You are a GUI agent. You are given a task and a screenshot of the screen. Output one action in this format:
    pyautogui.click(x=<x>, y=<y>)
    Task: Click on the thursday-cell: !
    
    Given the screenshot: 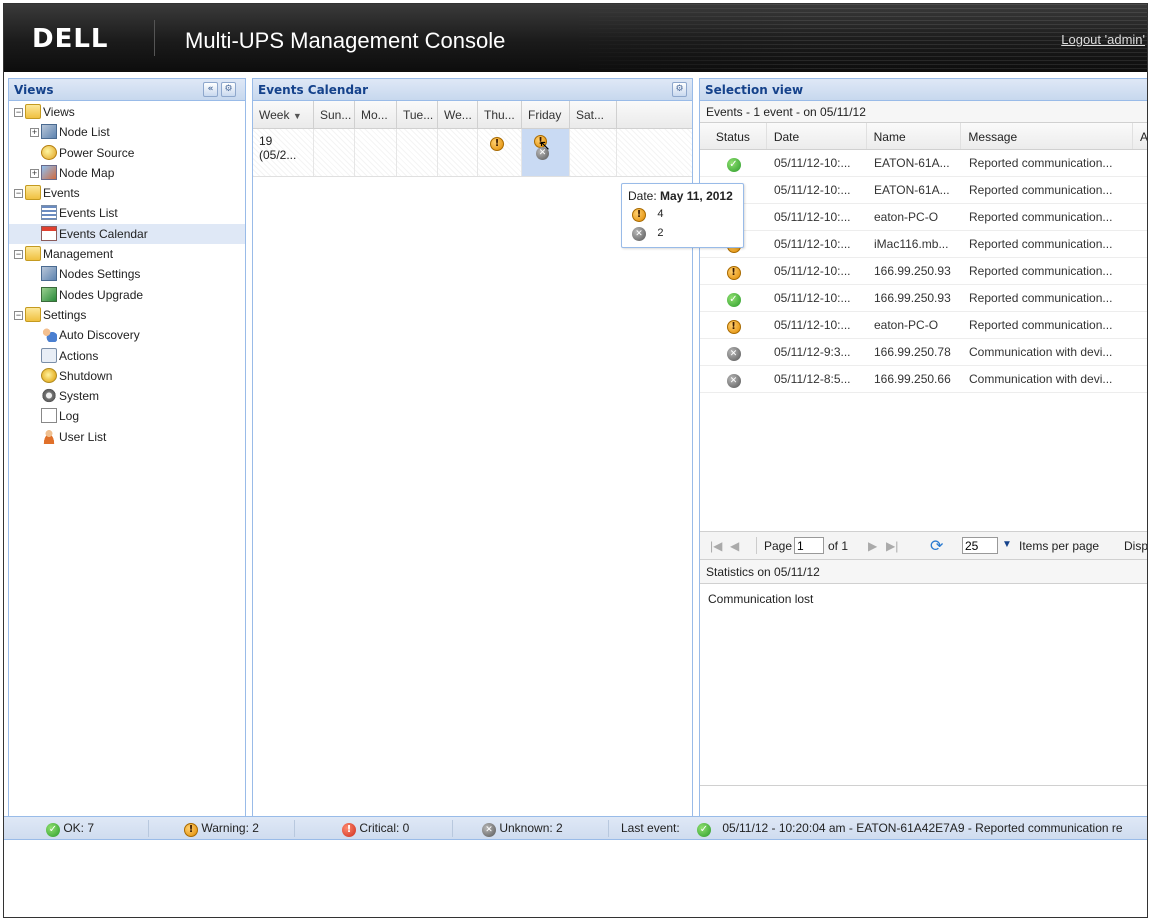 What is the action you would take?
    pyautogui.click(x=500, y=152)
    